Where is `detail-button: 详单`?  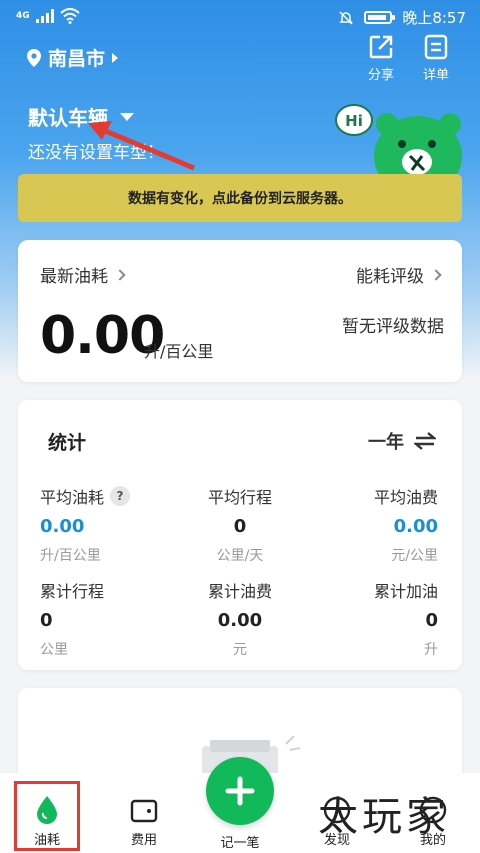
detail-button: 详单 is located at coordinates (436, 58).